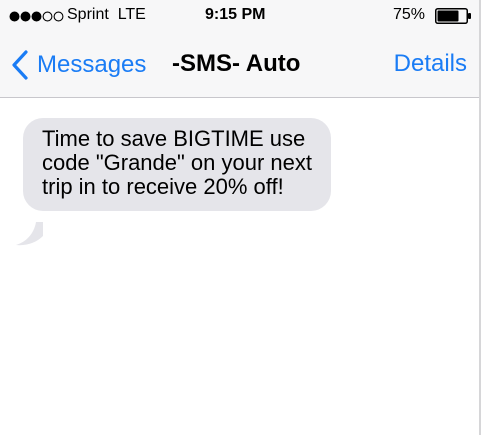 The height and width of the screenshot is (435, 481). I want to click on conversation-title: -SMS- Auto, so click(236, 63).